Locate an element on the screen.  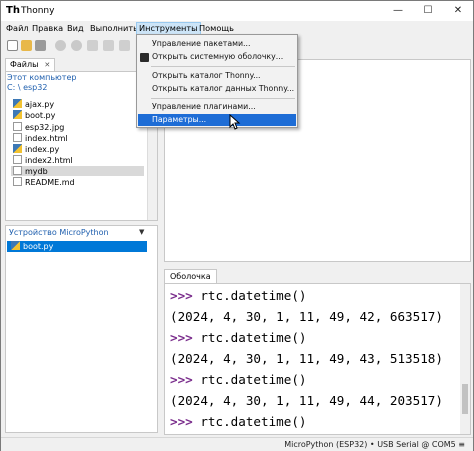
menu-file: Файл is located at coordinates (17, 28).